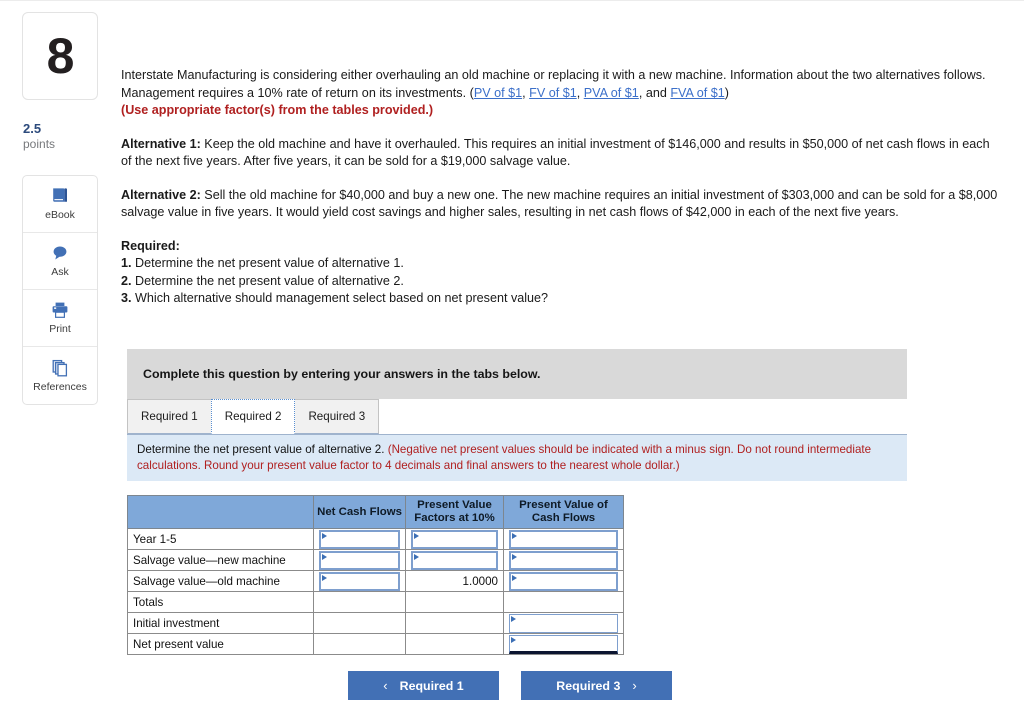 The height and width of the screenshot is (727, 1024). I want to click on column-header-net-cash-flows: Net Cash Flows, so click(359, 512).